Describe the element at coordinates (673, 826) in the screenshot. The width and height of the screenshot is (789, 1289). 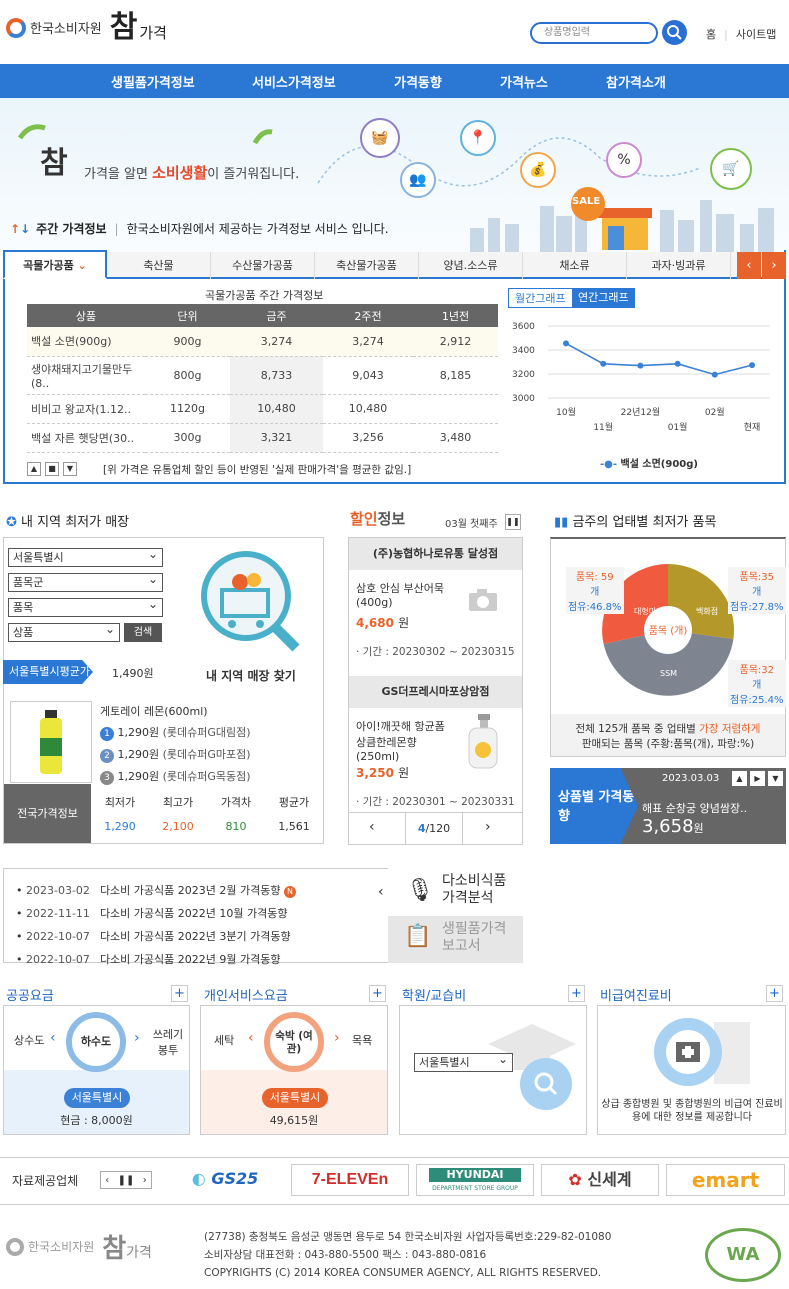
I see `trend-price: 3,658원` at that location.